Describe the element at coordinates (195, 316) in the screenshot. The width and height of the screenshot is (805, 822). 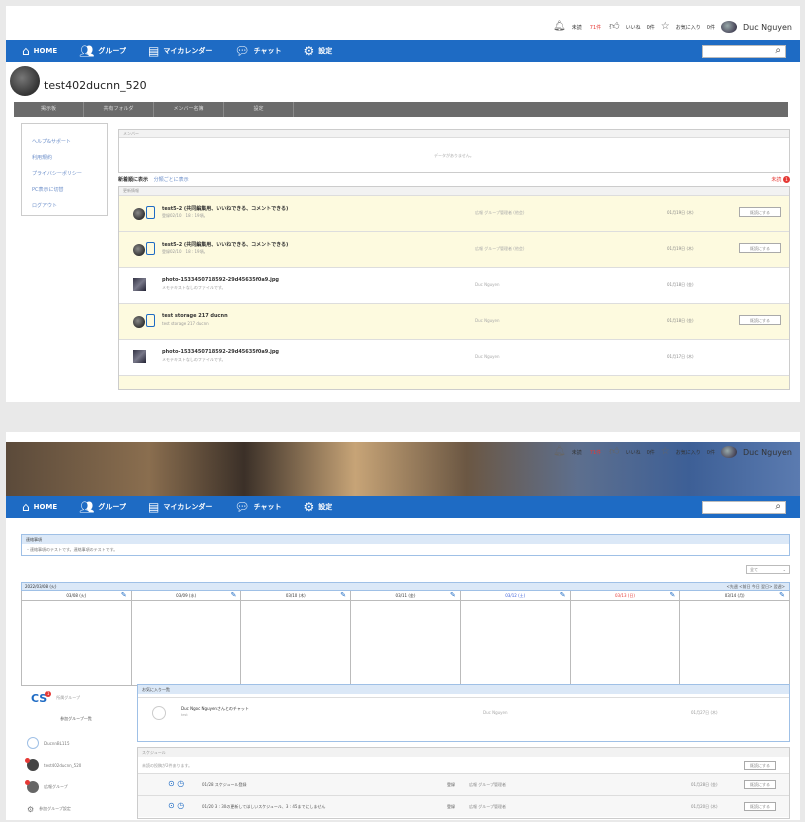
I see `item-title: test storage 217 ducnn` at that location.